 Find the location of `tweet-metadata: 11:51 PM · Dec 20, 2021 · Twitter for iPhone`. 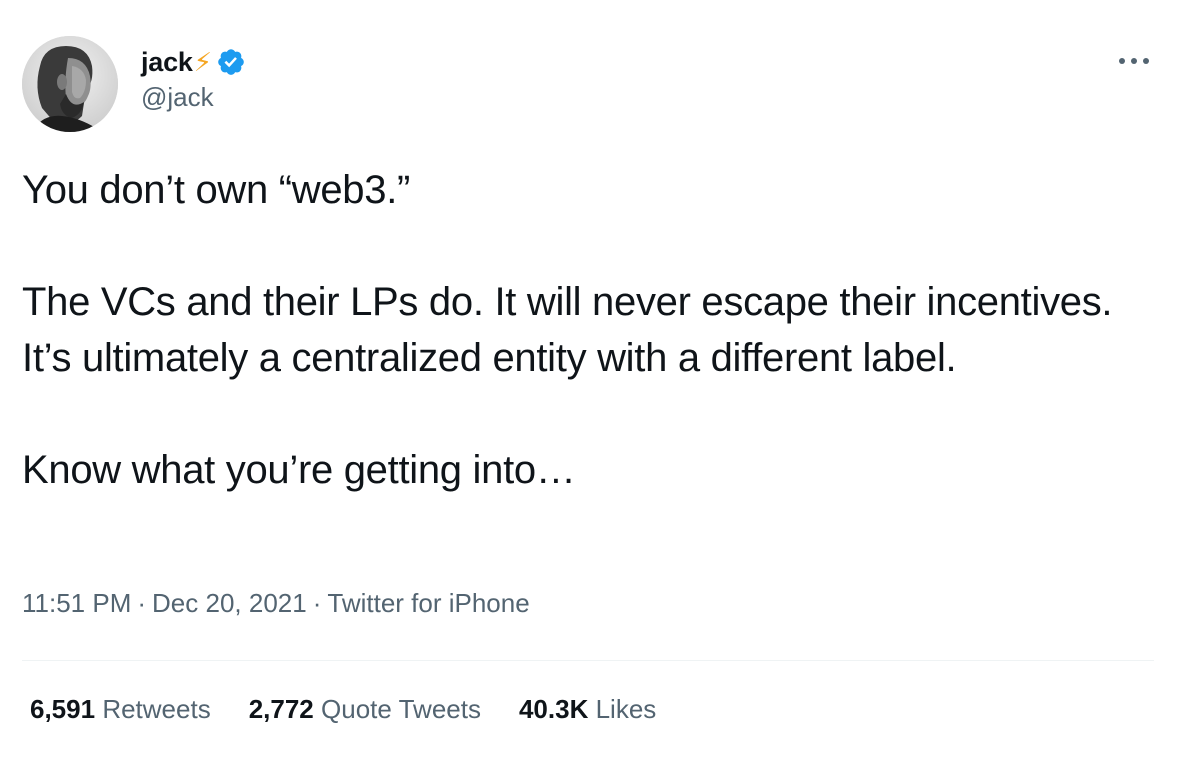

tweet-metadata: 11:51 PM · Dec 20, 2021 · Twitter for iPhone is located at coordinates (276, 603).